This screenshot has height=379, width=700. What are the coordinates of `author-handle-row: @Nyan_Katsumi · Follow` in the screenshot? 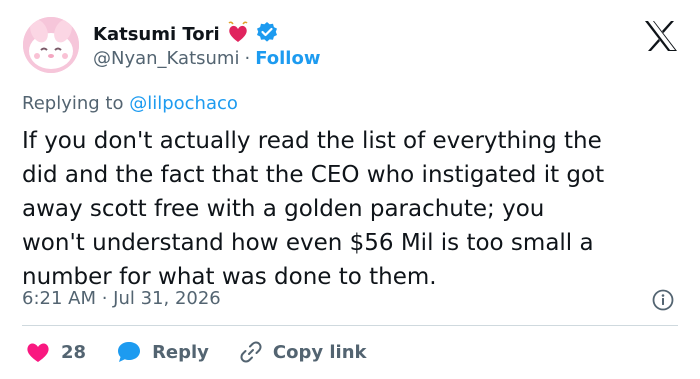 It's located at (206, 58).